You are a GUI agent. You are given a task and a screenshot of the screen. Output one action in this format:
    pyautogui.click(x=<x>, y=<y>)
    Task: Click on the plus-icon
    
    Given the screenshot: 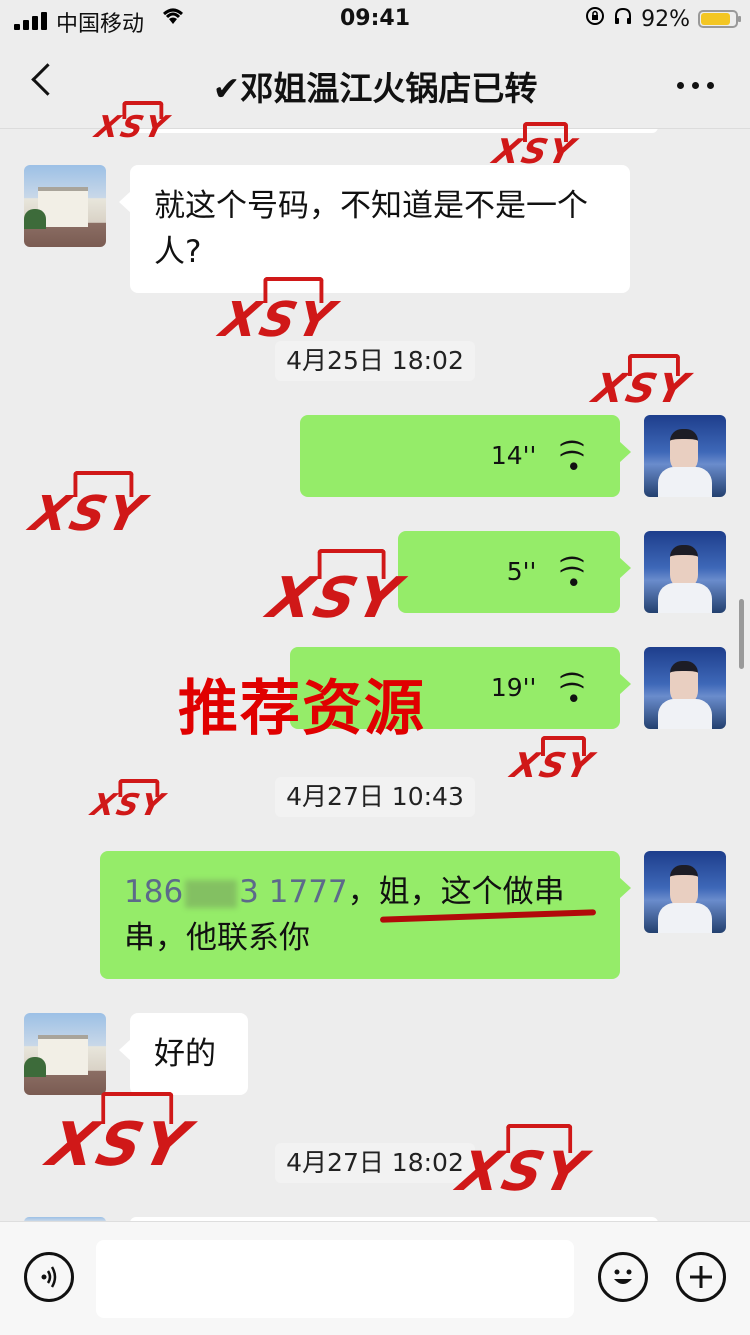 What is the action you would take?
    pyautogui.click(x=701, y=1277)
    